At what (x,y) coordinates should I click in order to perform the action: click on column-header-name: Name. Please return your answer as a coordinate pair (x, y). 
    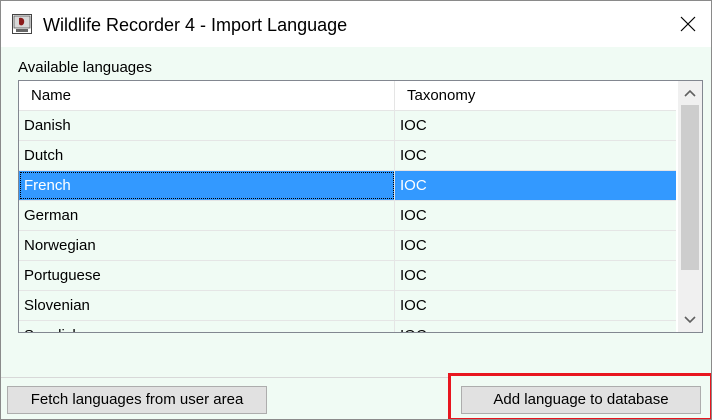
    Looking at the image, I should click on (207, 95).